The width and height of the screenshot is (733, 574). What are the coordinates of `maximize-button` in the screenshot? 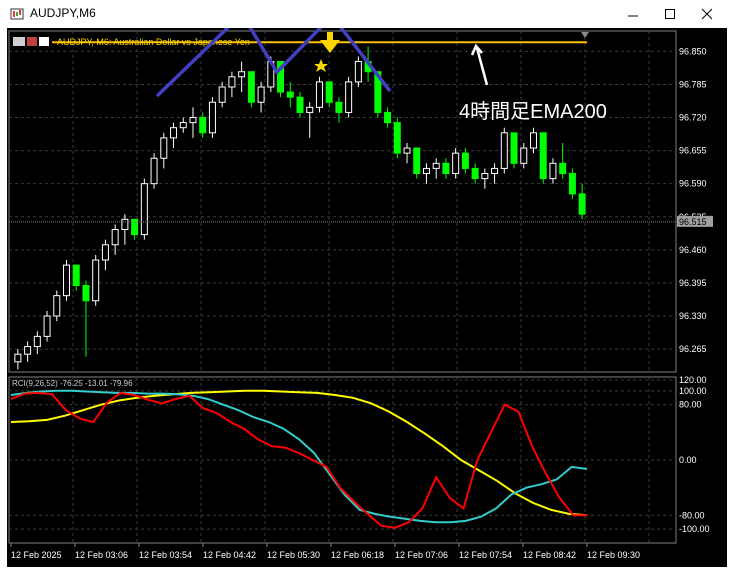 It's located at (670, 14).